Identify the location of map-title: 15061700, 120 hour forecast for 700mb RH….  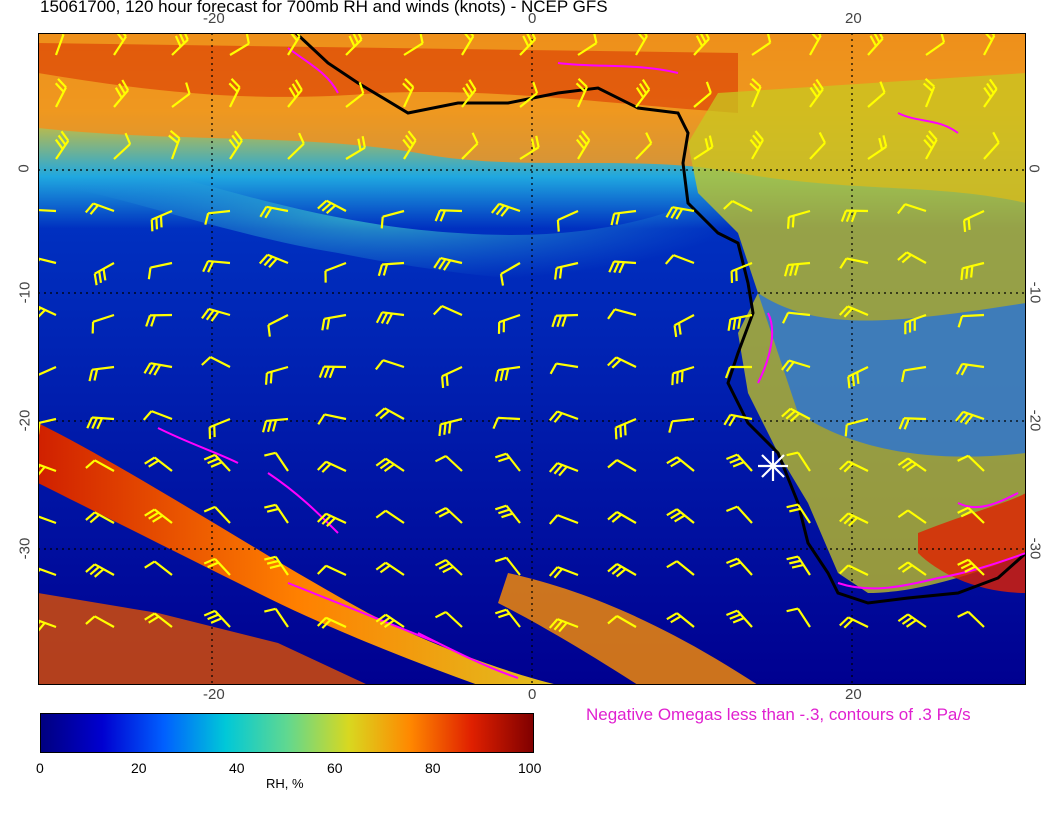
(324, 8).